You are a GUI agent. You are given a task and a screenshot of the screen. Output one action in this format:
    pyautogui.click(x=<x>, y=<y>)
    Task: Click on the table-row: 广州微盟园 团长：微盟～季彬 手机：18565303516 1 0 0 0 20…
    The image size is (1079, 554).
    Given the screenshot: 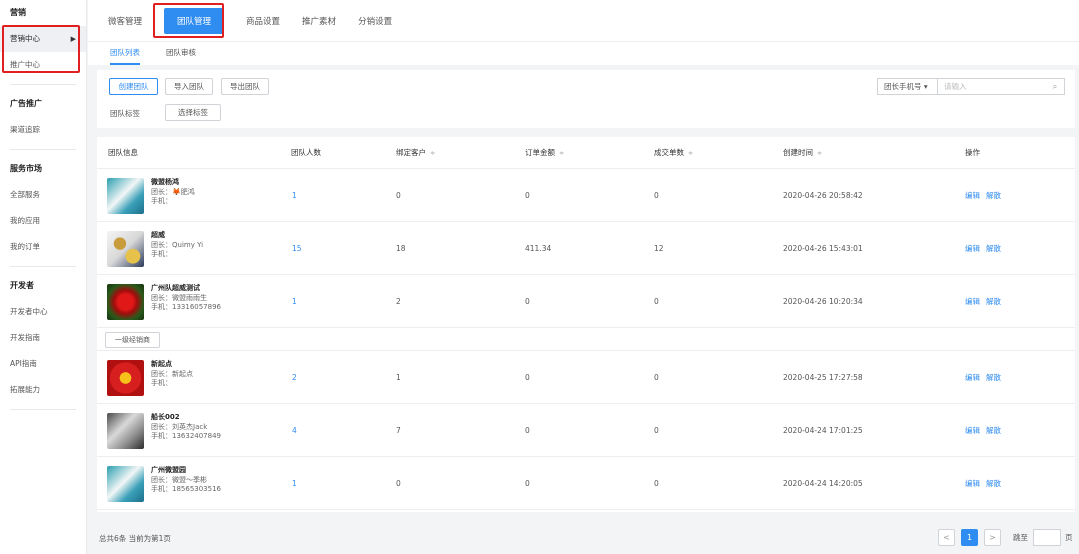 What is the action you would take?
    pyautogui.click(x=586, y=484)
    